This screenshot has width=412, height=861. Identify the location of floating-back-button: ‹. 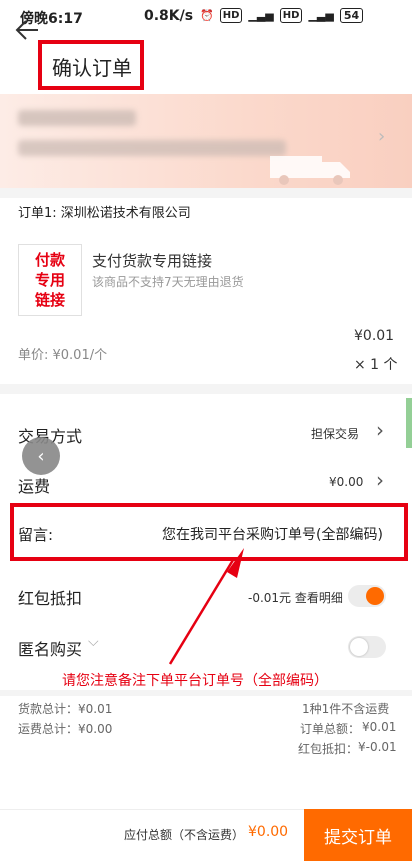
(41, 456).